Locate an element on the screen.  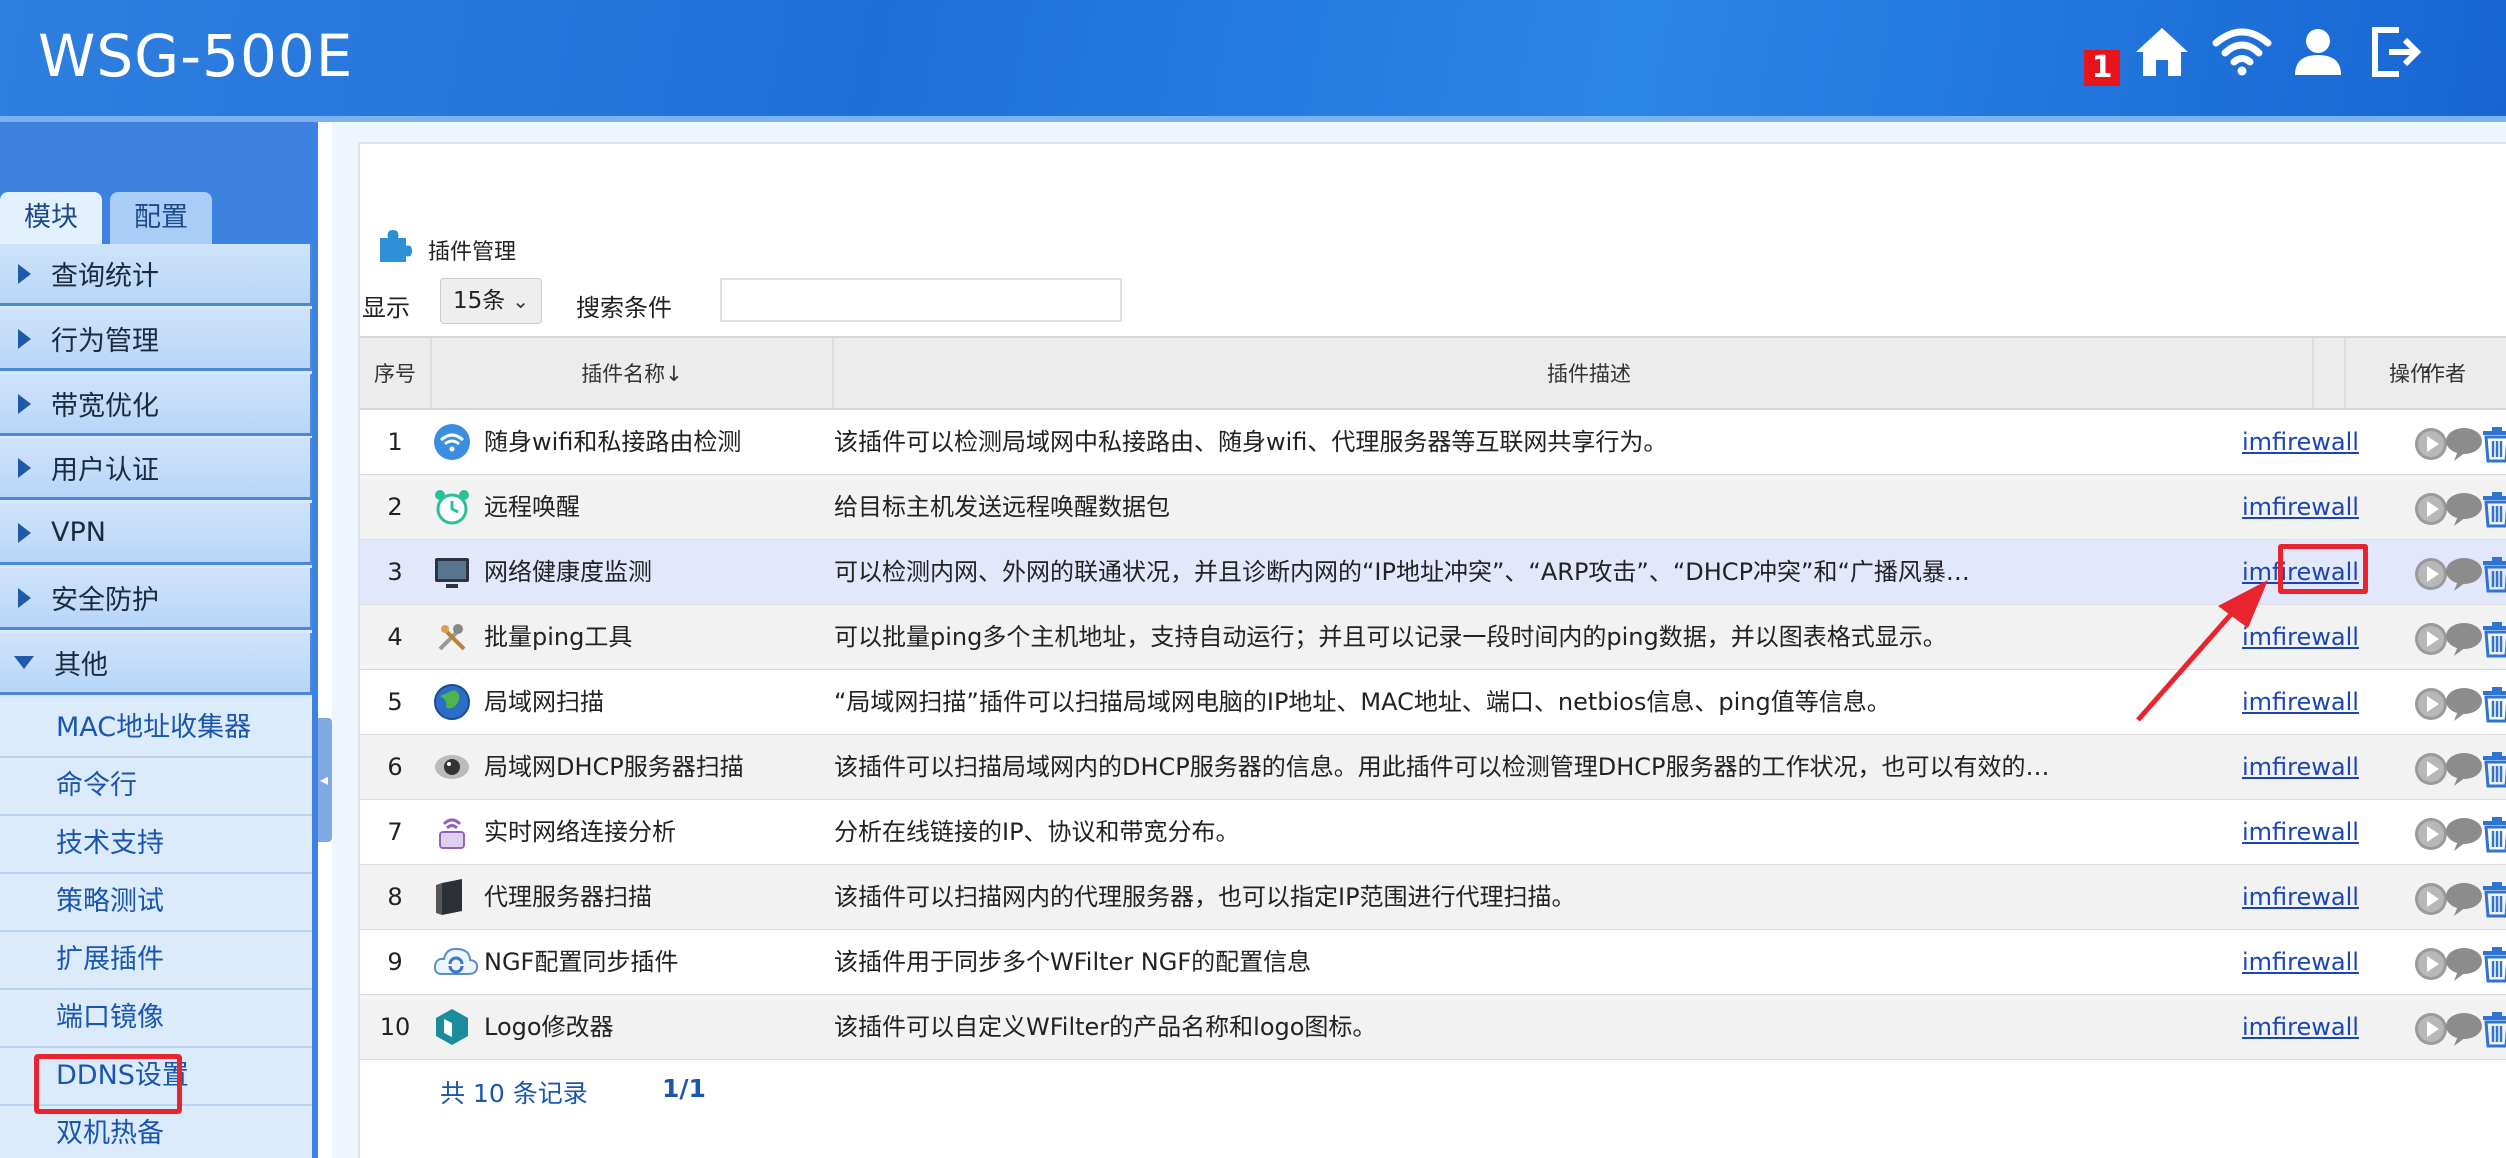
row-number: 6 is located at coordinates (395, 767).